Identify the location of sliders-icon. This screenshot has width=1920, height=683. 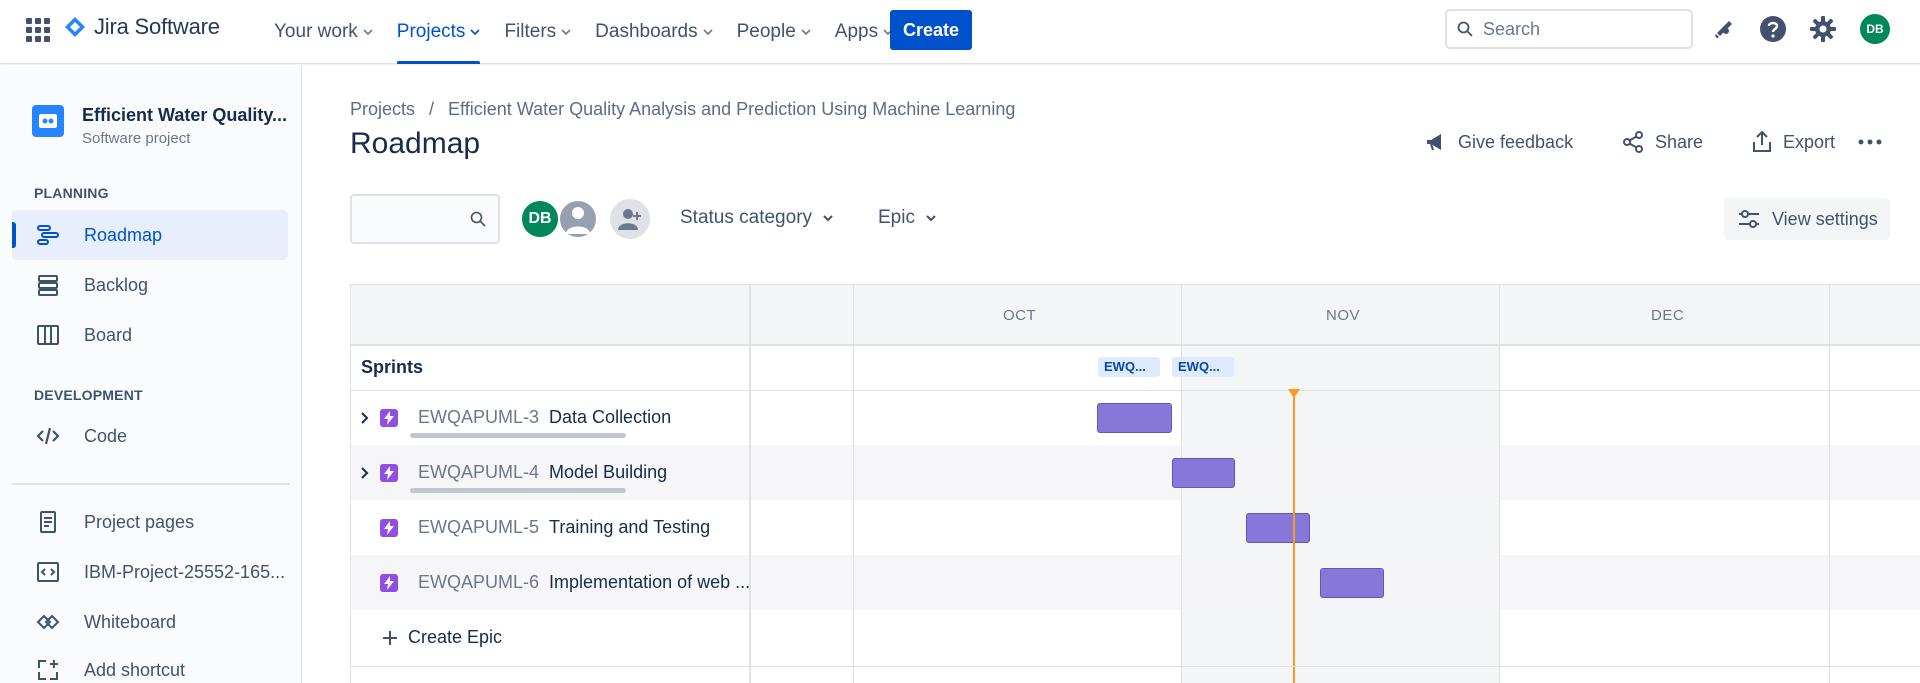
(1749, 219).